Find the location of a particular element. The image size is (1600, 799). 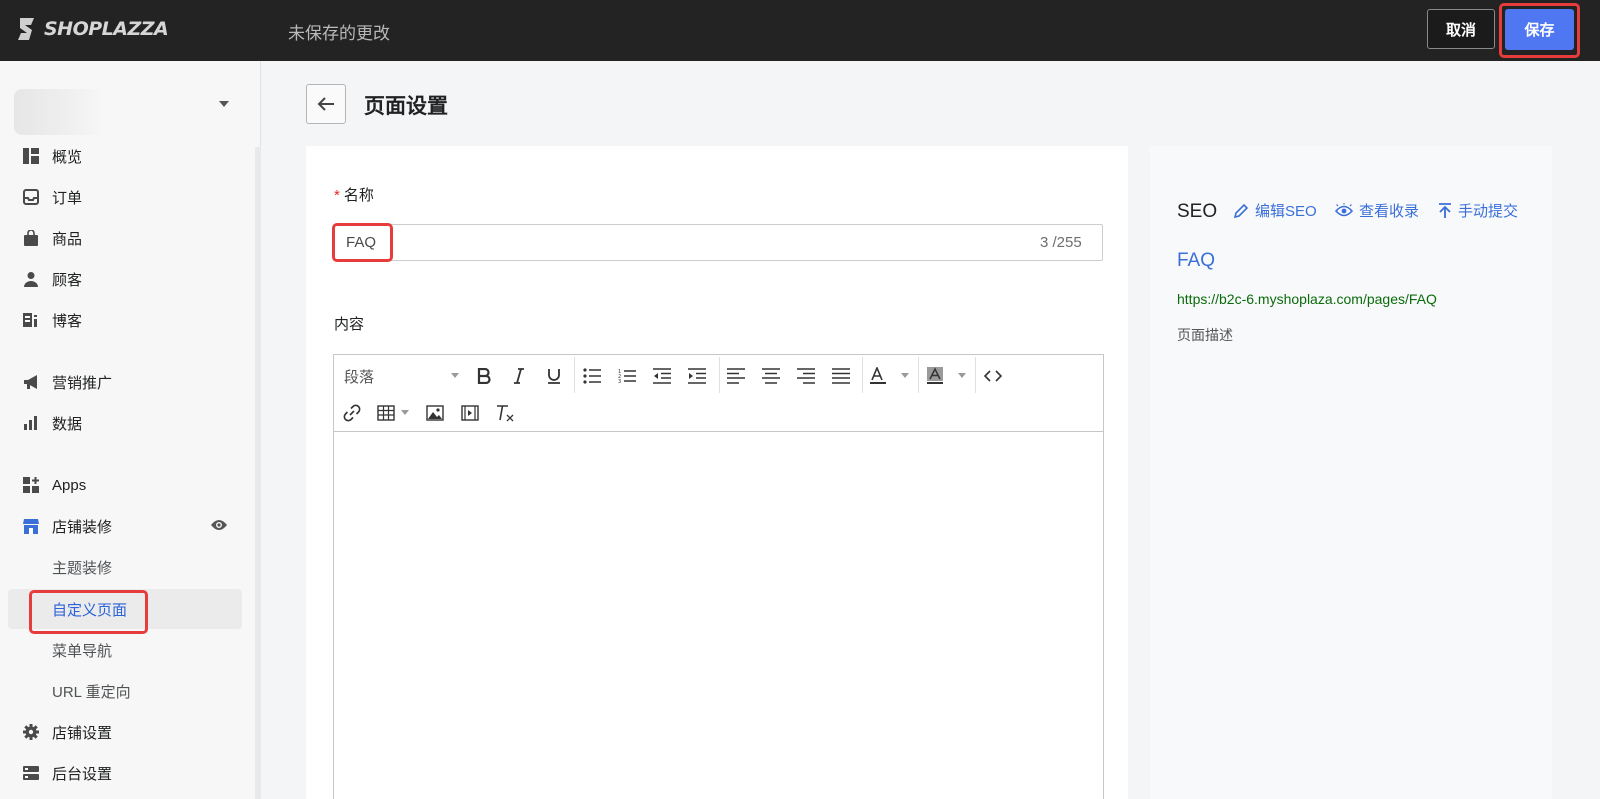

seo-preview-url: https://b2c-6.myshoplaza.com/pages/FAQ is located at coordinates (1307, 299).